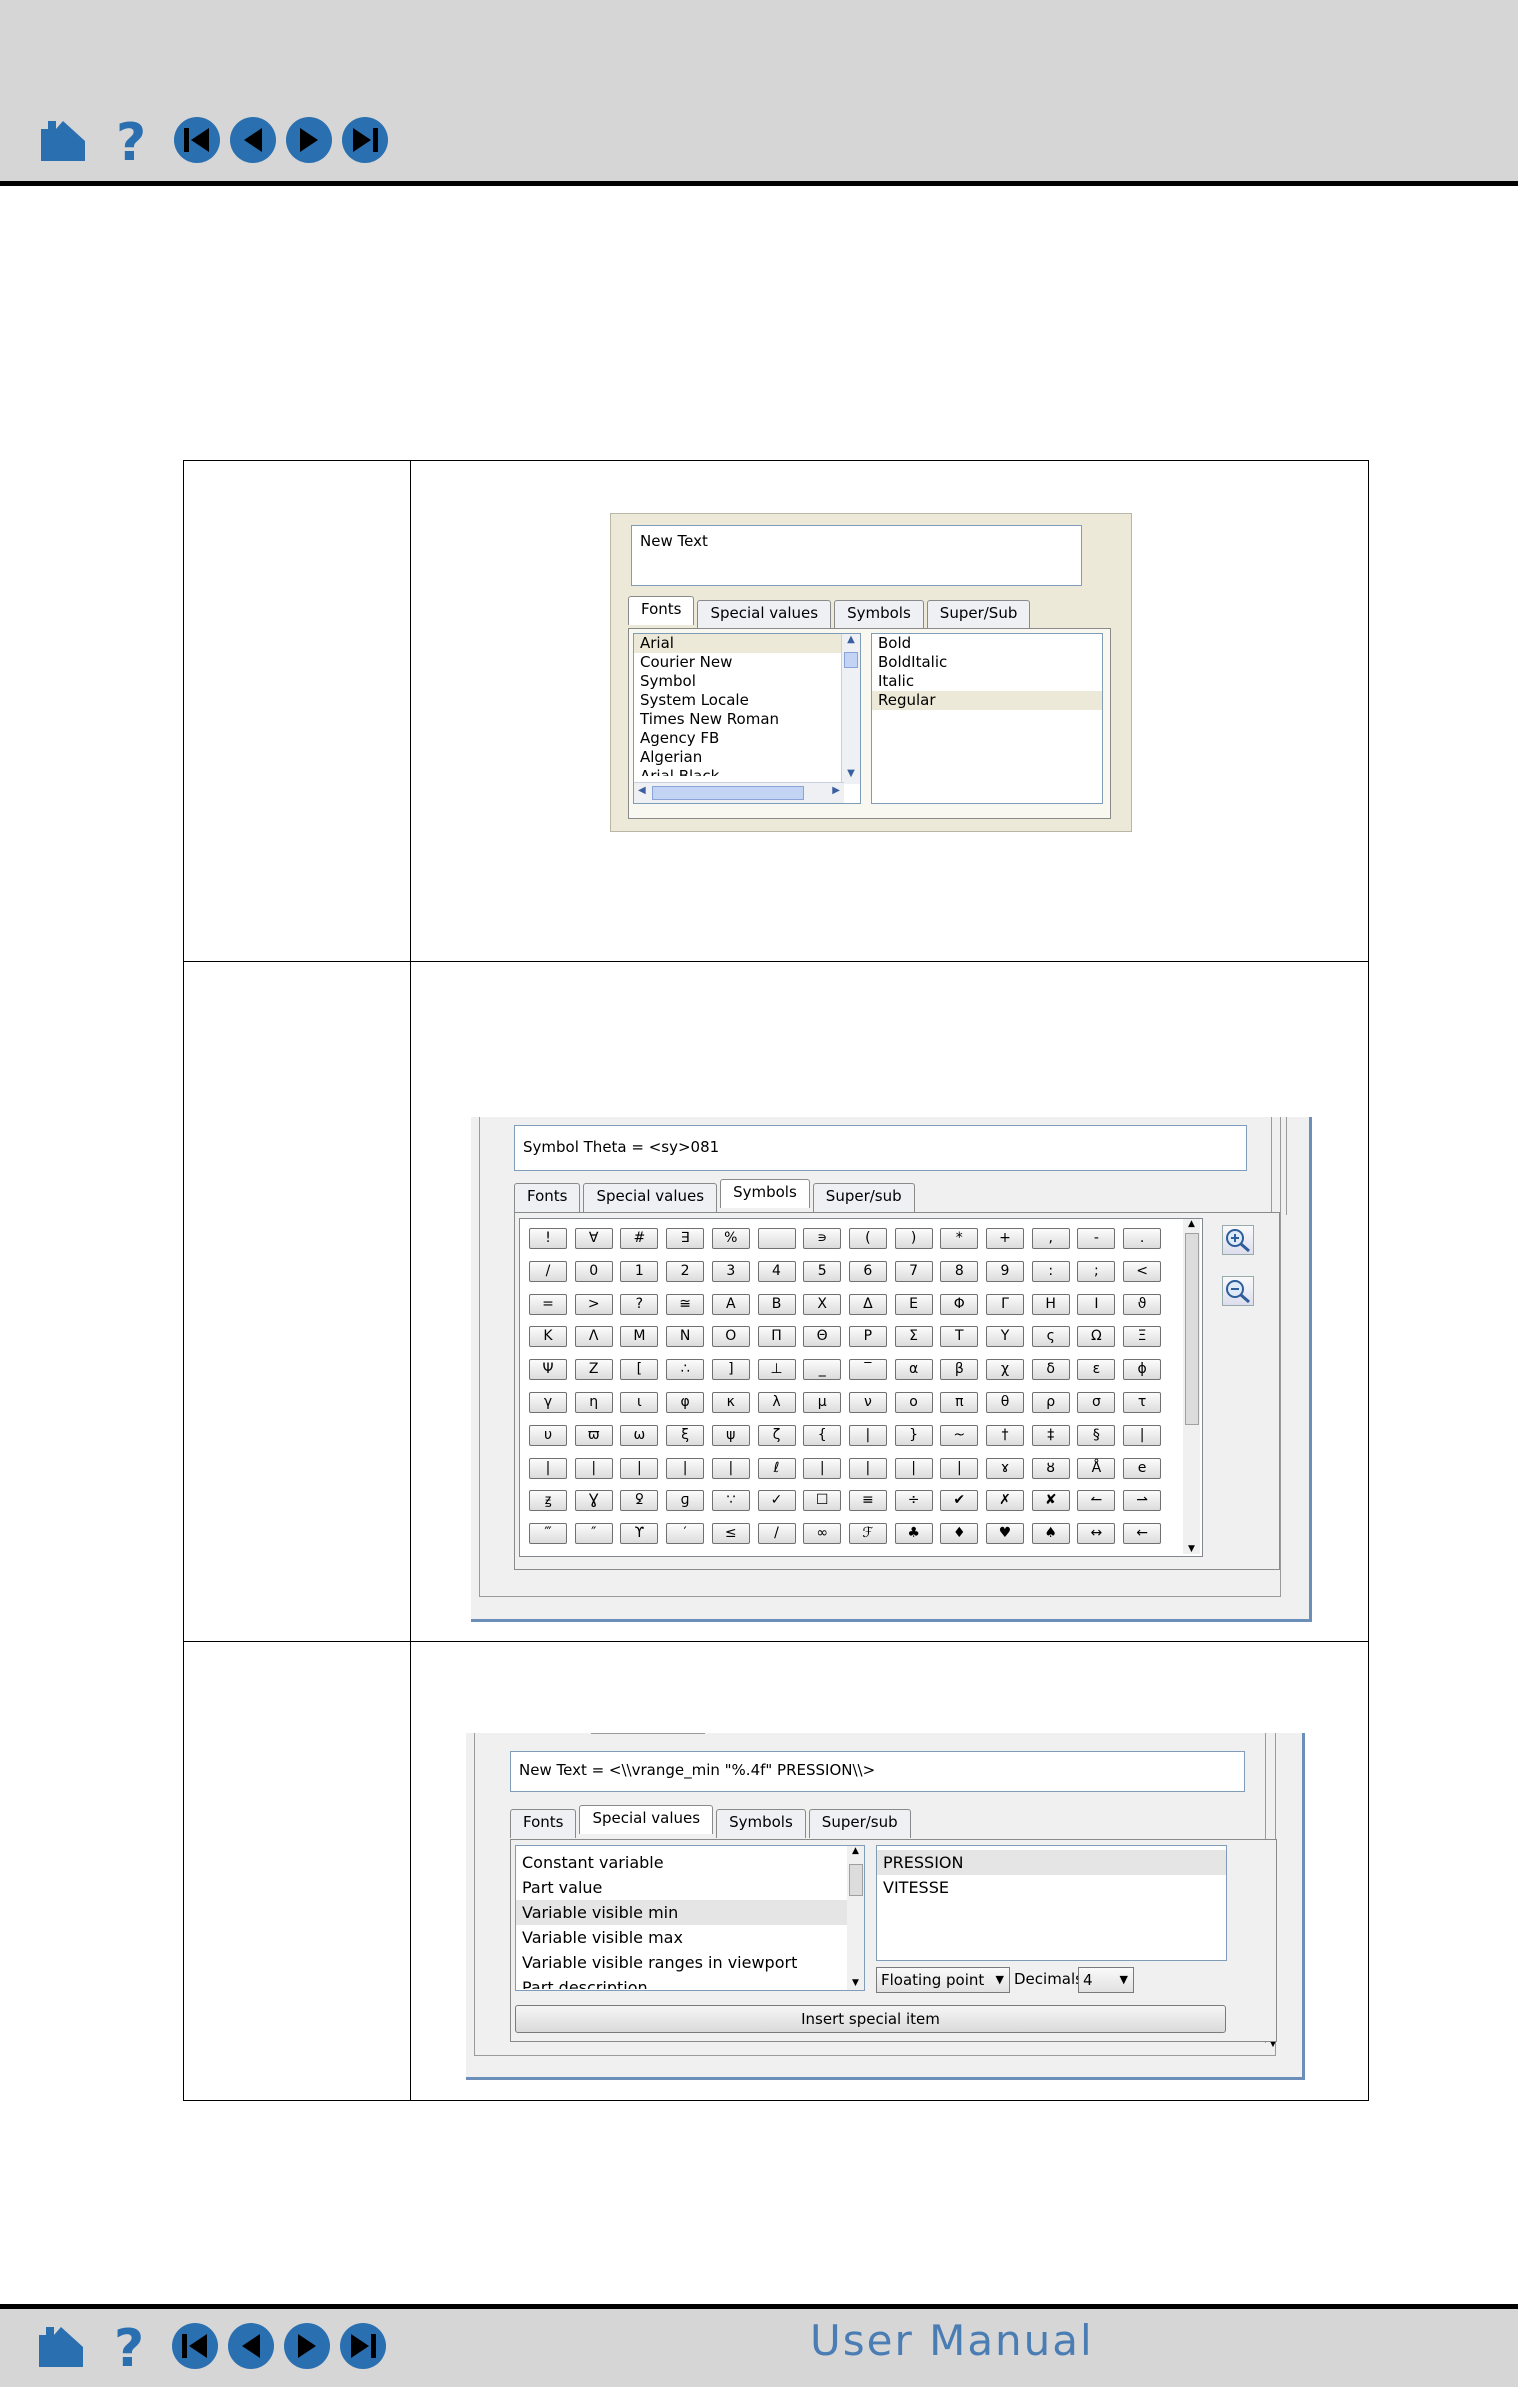  I want to click on list-scrollbar: ▲ ▼, so click(855, 1918).